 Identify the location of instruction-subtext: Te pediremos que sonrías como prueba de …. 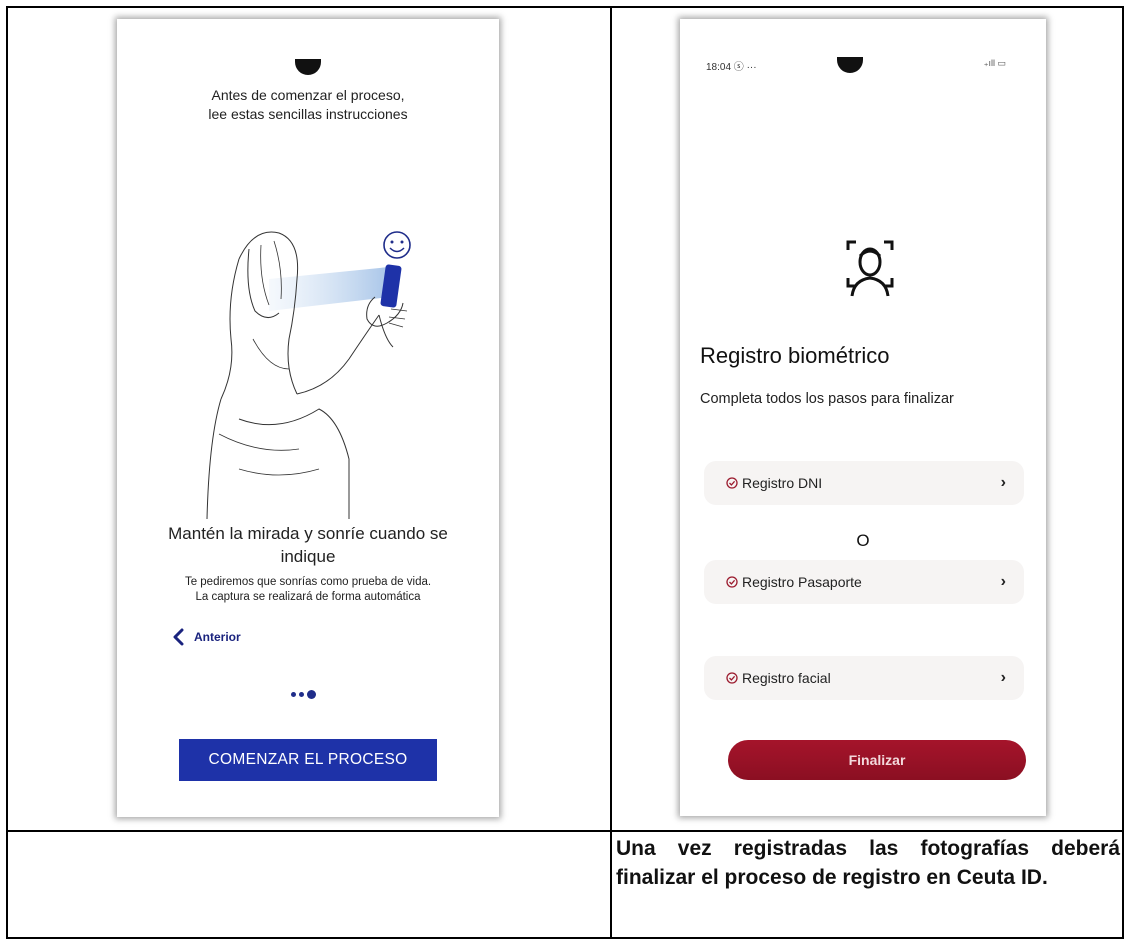
(308, 590).